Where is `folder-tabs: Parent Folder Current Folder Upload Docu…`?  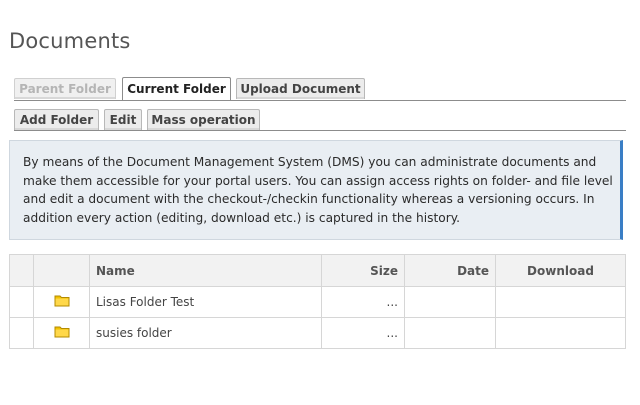 folder-tabs: Parent Folder Current Folder Upload Docu… is located at coordinates (320, 89).